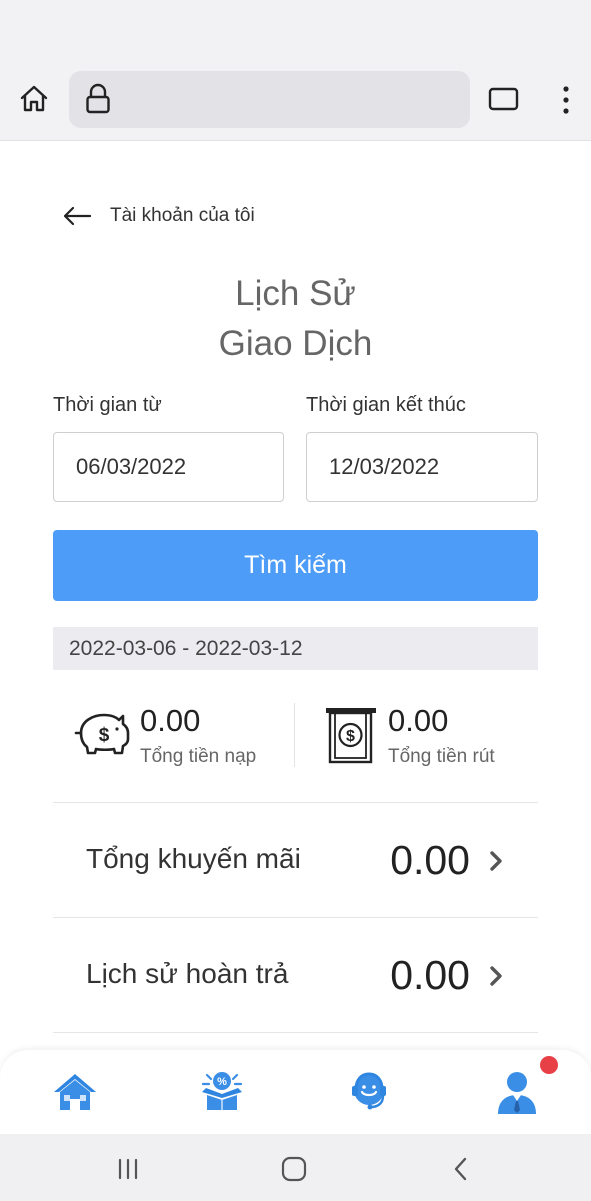 The image size is (591, 1201). I want to click on browser-home-icon, so click(34, 99).